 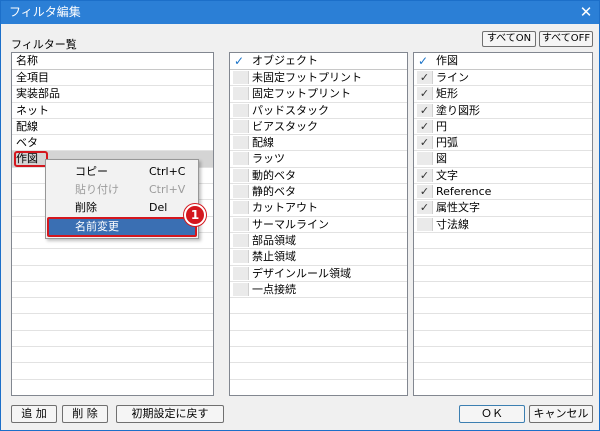 What do you see at coordinates (170, 414) in the screenshot?
I see `reset-defaults-button: 初期設定に戻す` at bounding box center [170, 414].